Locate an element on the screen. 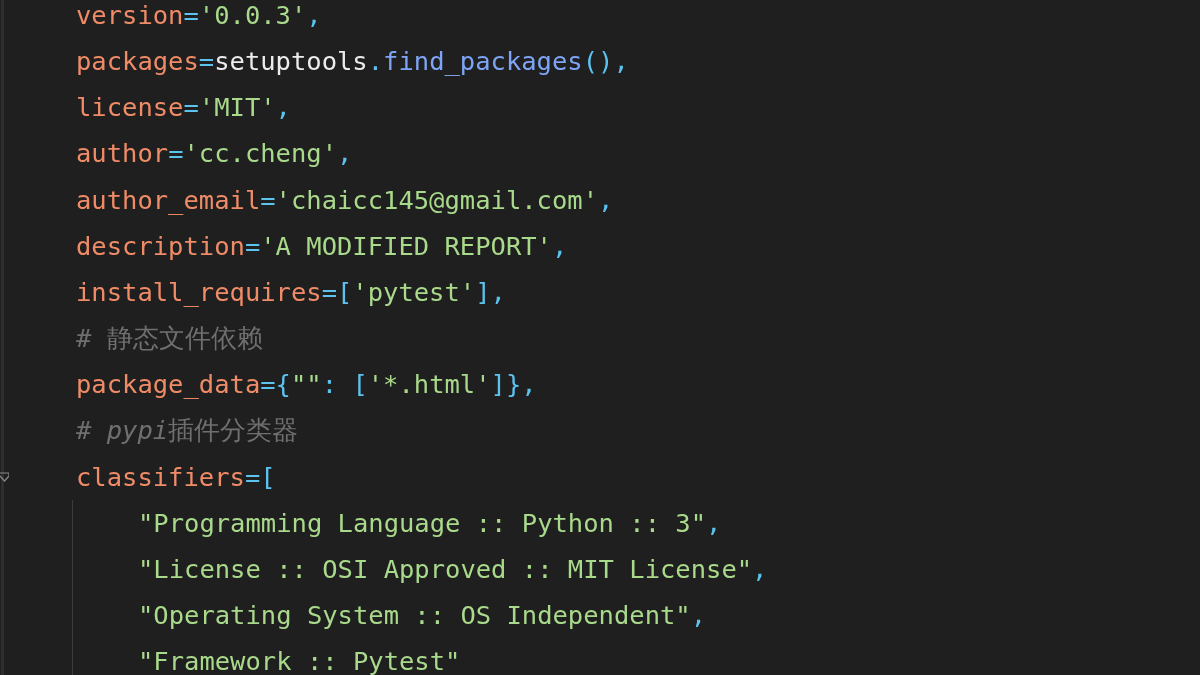  code-line: packages=setuptools.find_packages(), is located at coordinates (352, 62).